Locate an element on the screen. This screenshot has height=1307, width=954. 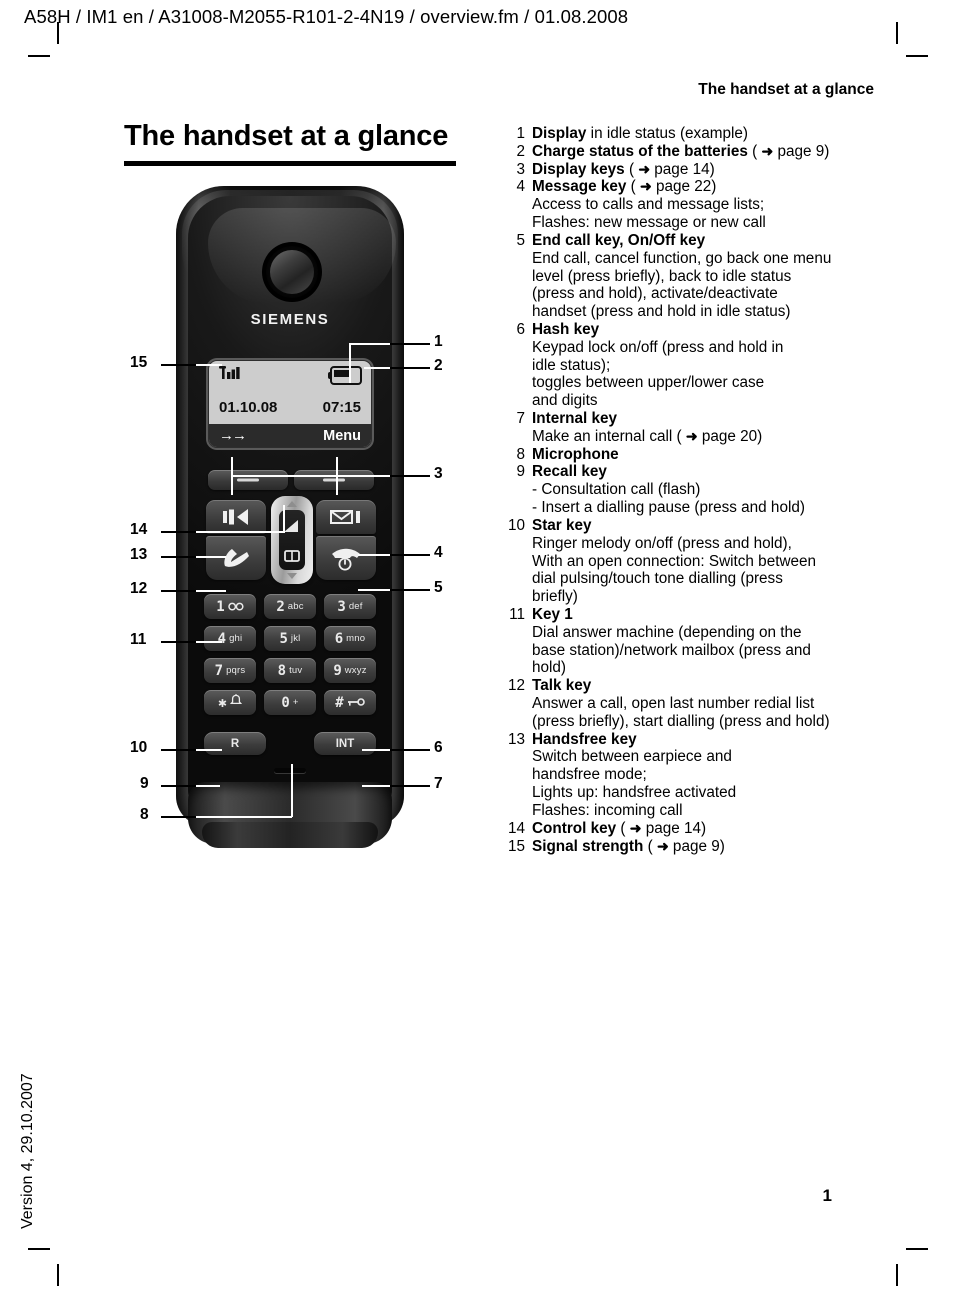
keypad-key-0: 0 + is located at coordinates (290, 702).